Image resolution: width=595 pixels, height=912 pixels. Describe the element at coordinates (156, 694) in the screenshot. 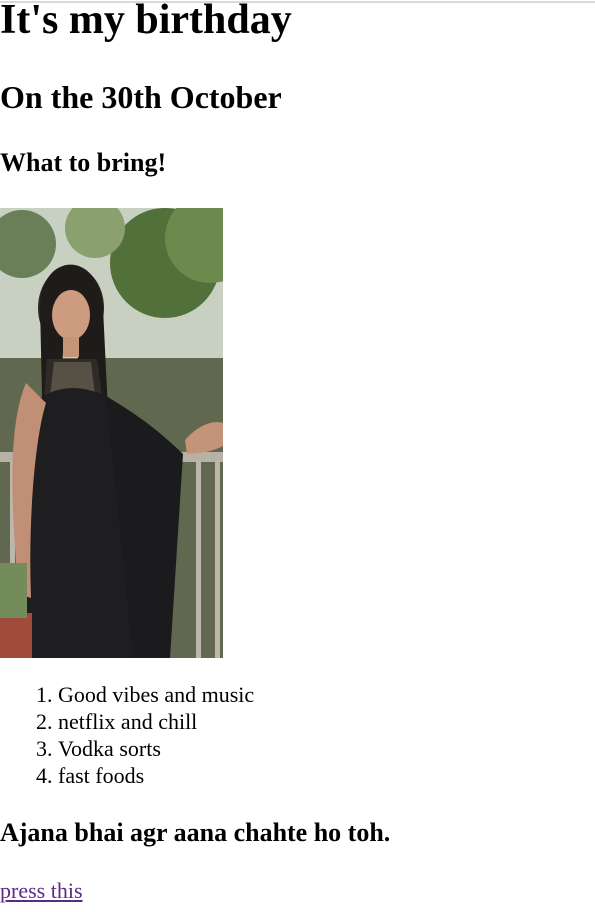

I see `list-item: Good vibes and music` at that location.